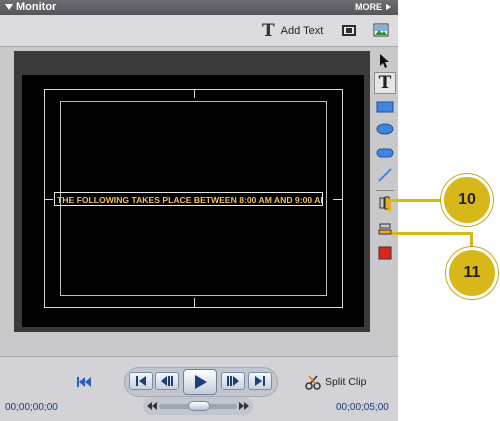  I want to click on text-tool: T, so click(385, 83).